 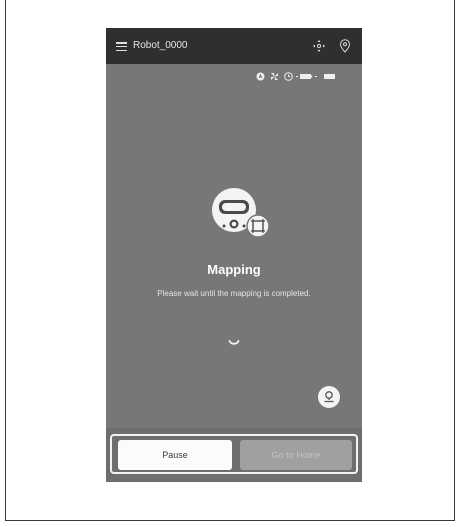 I want to click on robot-status-icons, so click(x=306, y=77).